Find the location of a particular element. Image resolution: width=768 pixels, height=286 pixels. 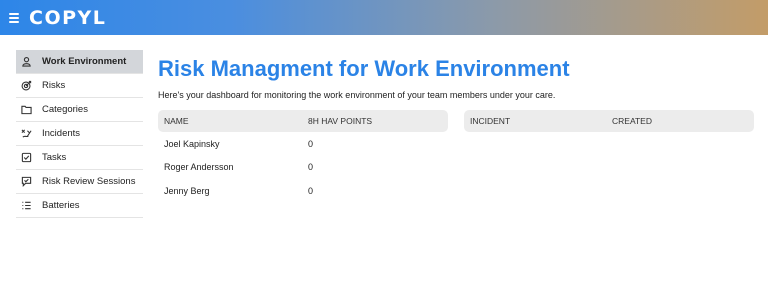

sidebar-item-tasks: Tasks is located at coordinates (79, 158).